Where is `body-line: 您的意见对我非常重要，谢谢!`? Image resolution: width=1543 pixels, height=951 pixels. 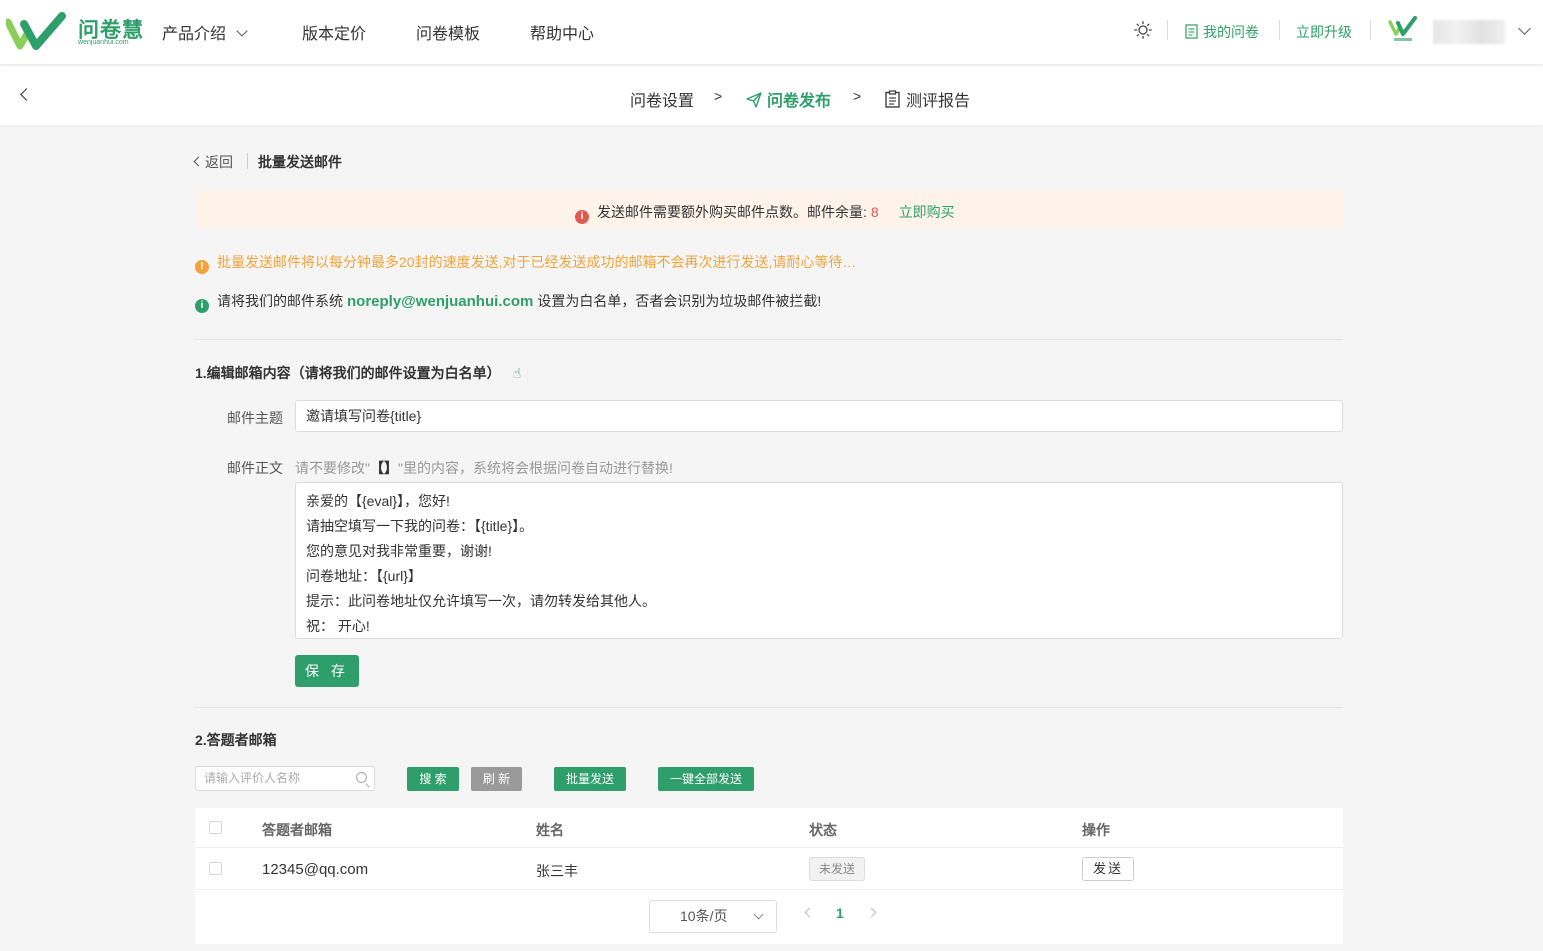 body-line: 您的意见对我非常重要，谢谢! is located at coordinates (399, 551).